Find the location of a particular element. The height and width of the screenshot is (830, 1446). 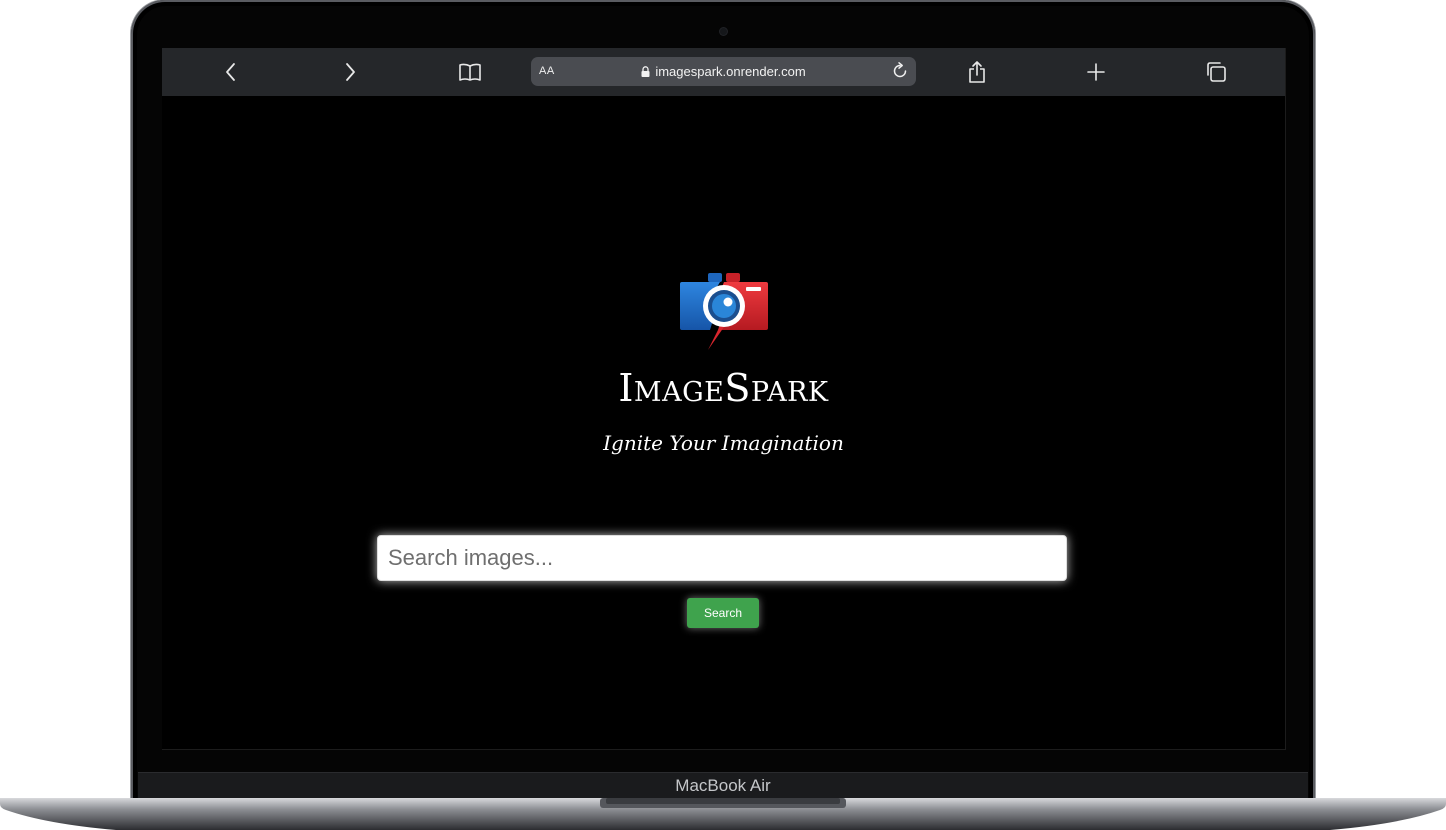

camera-logo-icon is located at coordinates (724, 313).